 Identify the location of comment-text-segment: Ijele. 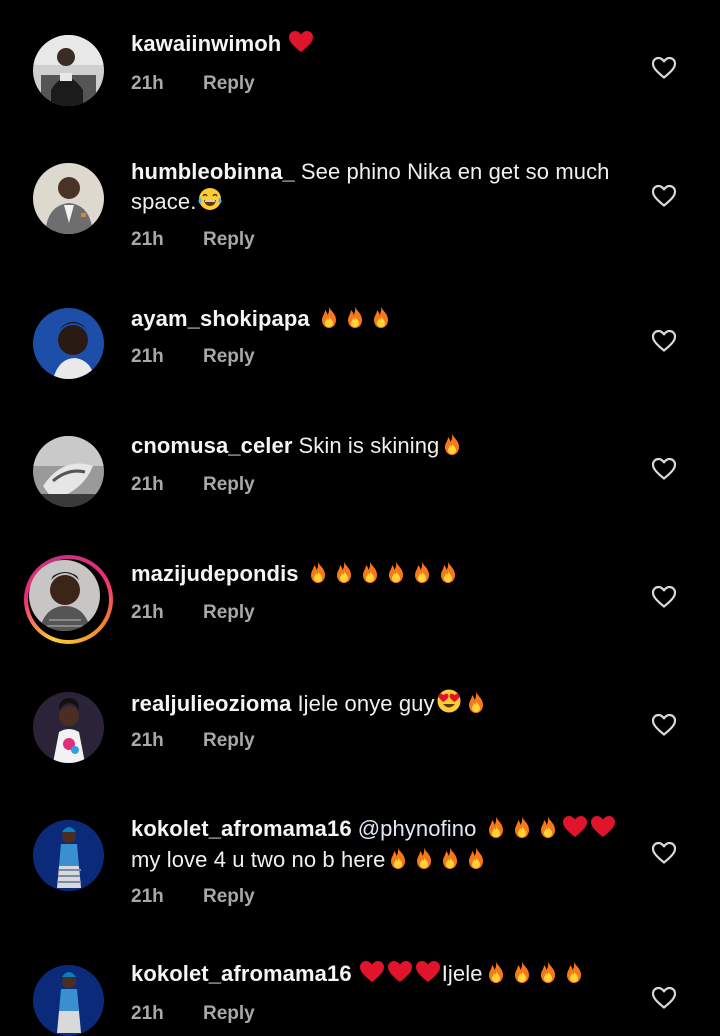
(462, 973).